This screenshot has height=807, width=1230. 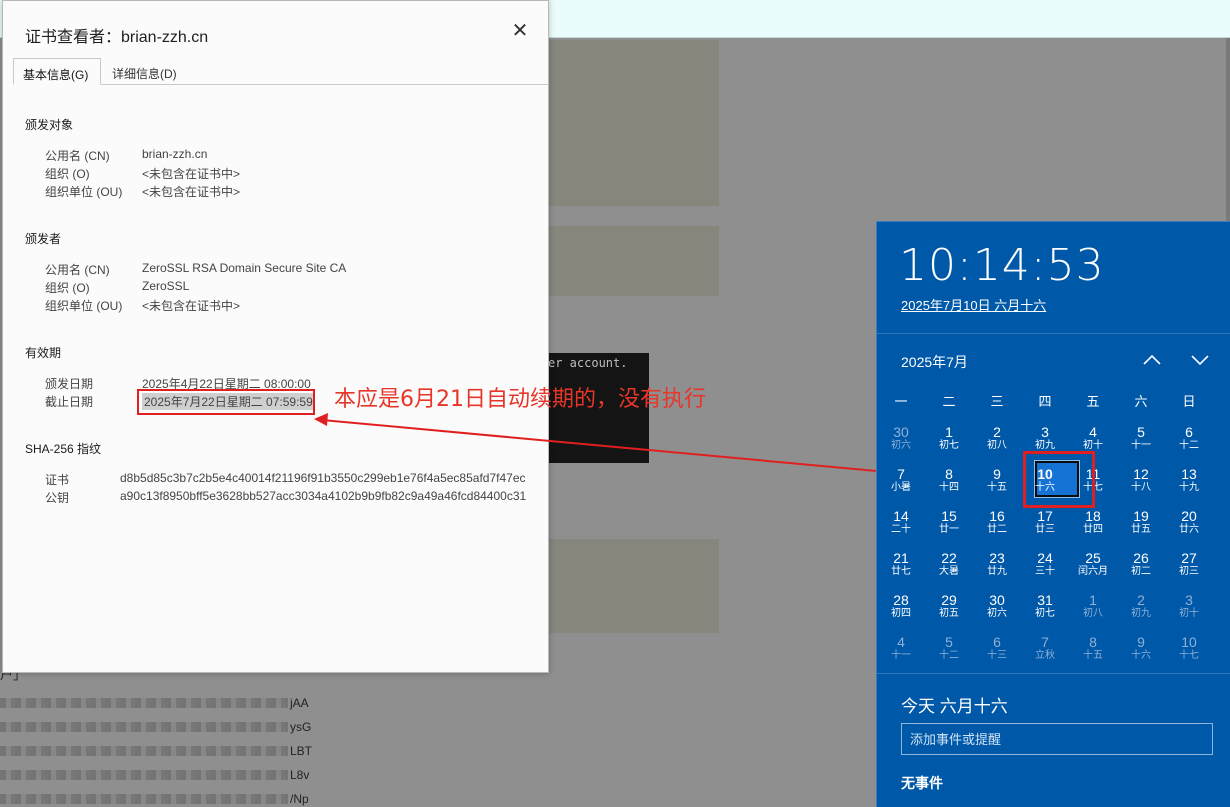 What do you see at coordinates (997, 443) in the screenshot?
I see `calendar-day: 2 初八` at bounding box center [997, 443].